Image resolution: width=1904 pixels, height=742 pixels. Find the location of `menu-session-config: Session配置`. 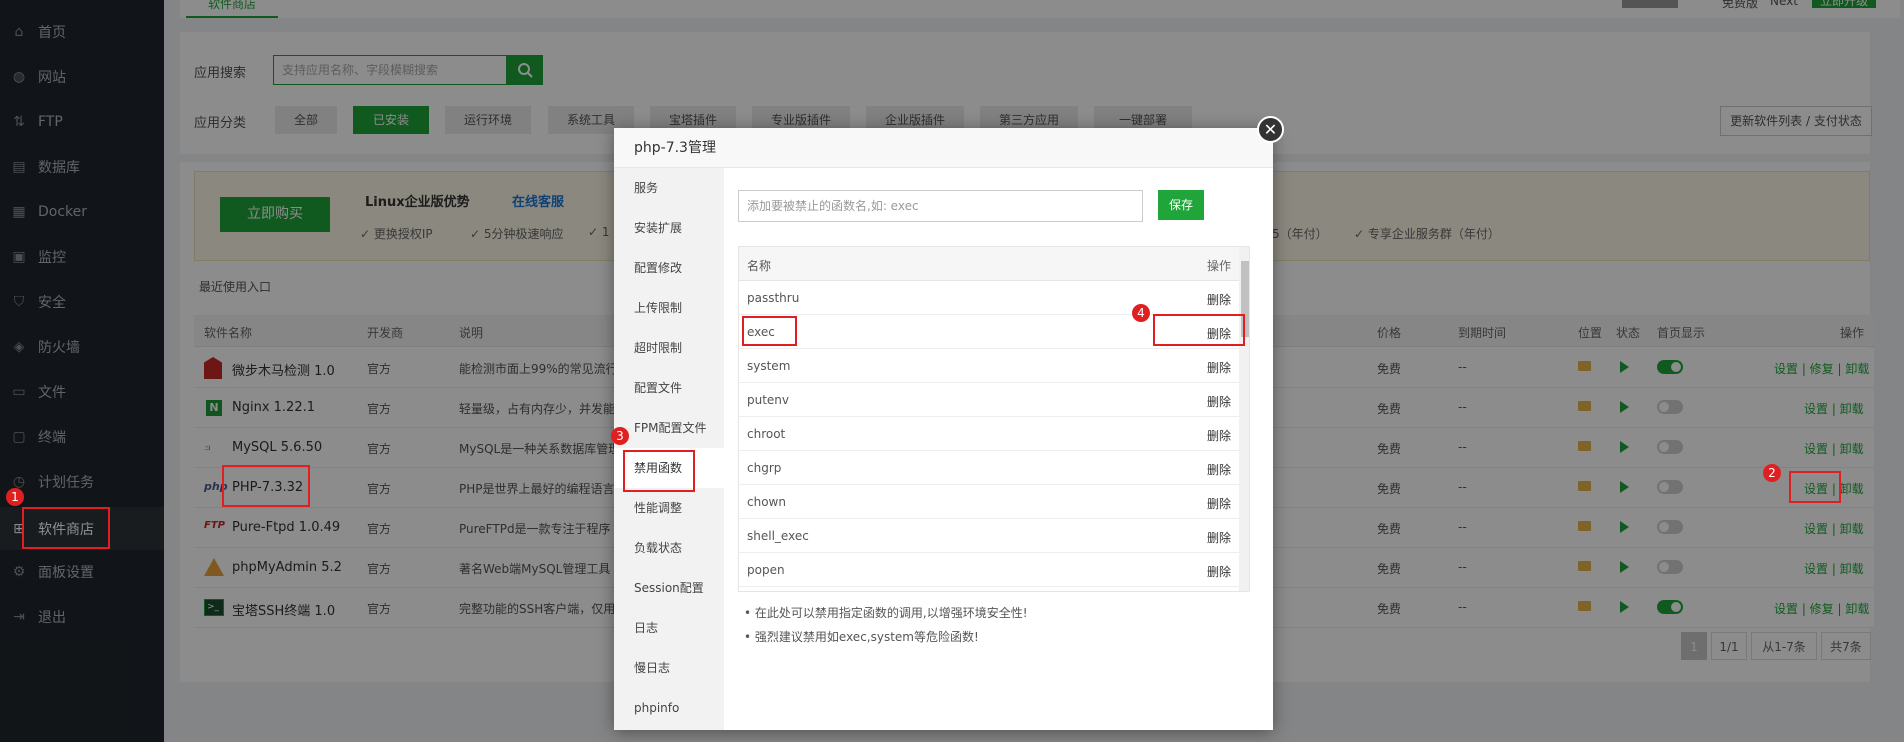

menu-session-config: Session配置 is located at coordinates (669, 588).